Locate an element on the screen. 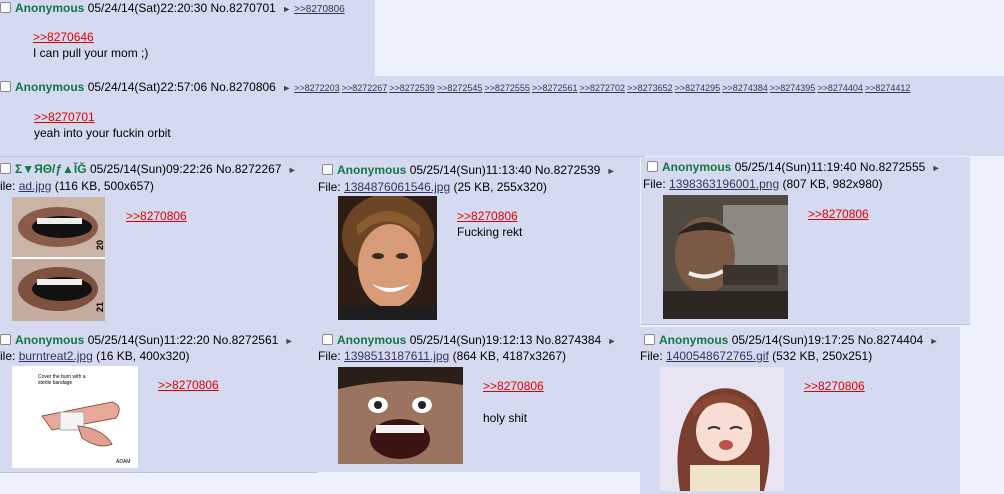 The width and height of the screenshot is (1004, 494). quote-link: >>8270646 is located at coordinates (63, 37).